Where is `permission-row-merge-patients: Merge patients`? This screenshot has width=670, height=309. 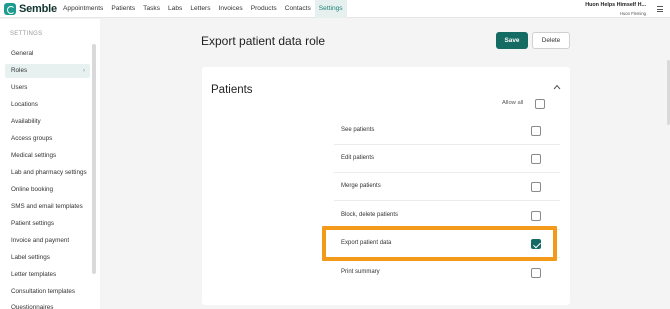
permission-row-merge-patients: Merge patients is located at coordinates (447, 187).